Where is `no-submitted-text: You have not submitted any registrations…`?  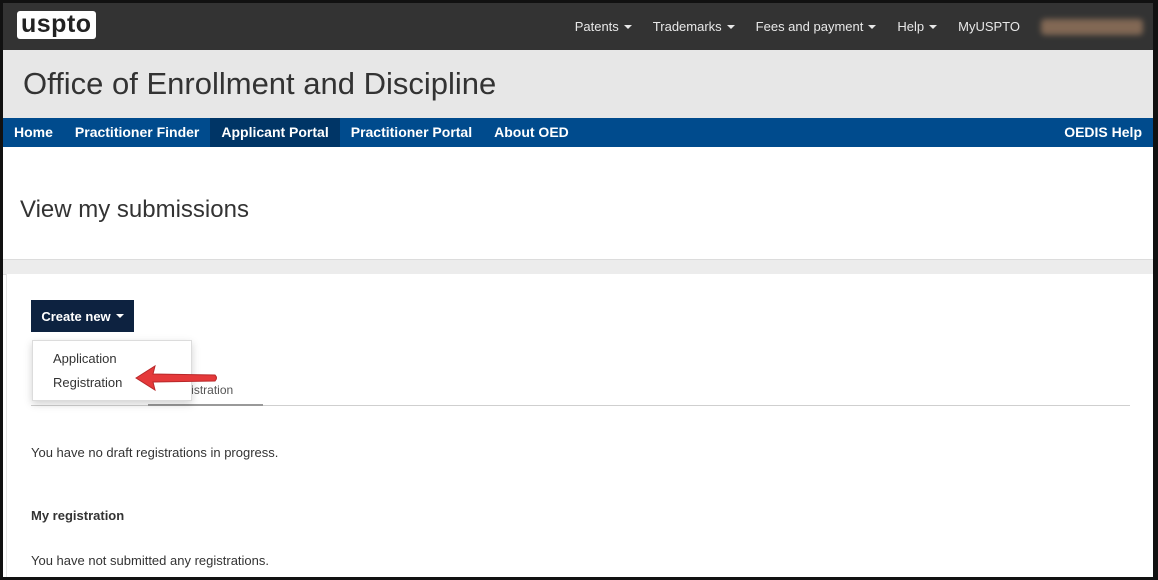 no-submitted-text: You have not submitted any registrations… is located at coordinates (150, 560).